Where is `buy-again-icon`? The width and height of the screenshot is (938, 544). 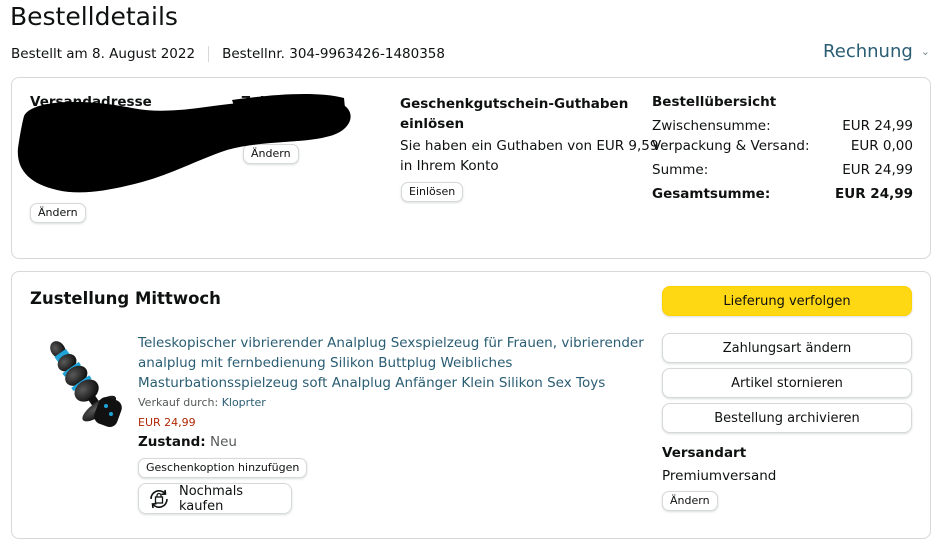 buy-again-icon is located at coordinates (159, 499).